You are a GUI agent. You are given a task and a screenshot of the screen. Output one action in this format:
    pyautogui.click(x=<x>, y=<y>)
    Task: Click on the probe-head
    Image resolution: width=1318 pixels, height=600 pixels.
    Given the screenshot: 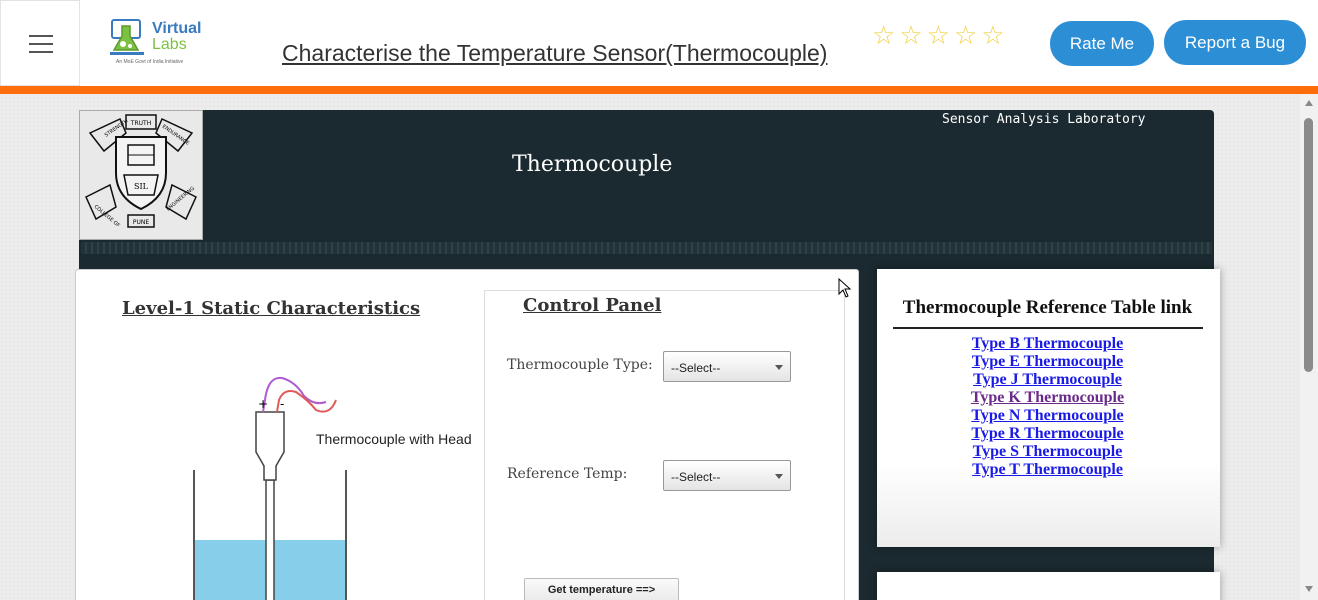 What is the action you would take?
    pyautogui.click(x=270, y=446)
    